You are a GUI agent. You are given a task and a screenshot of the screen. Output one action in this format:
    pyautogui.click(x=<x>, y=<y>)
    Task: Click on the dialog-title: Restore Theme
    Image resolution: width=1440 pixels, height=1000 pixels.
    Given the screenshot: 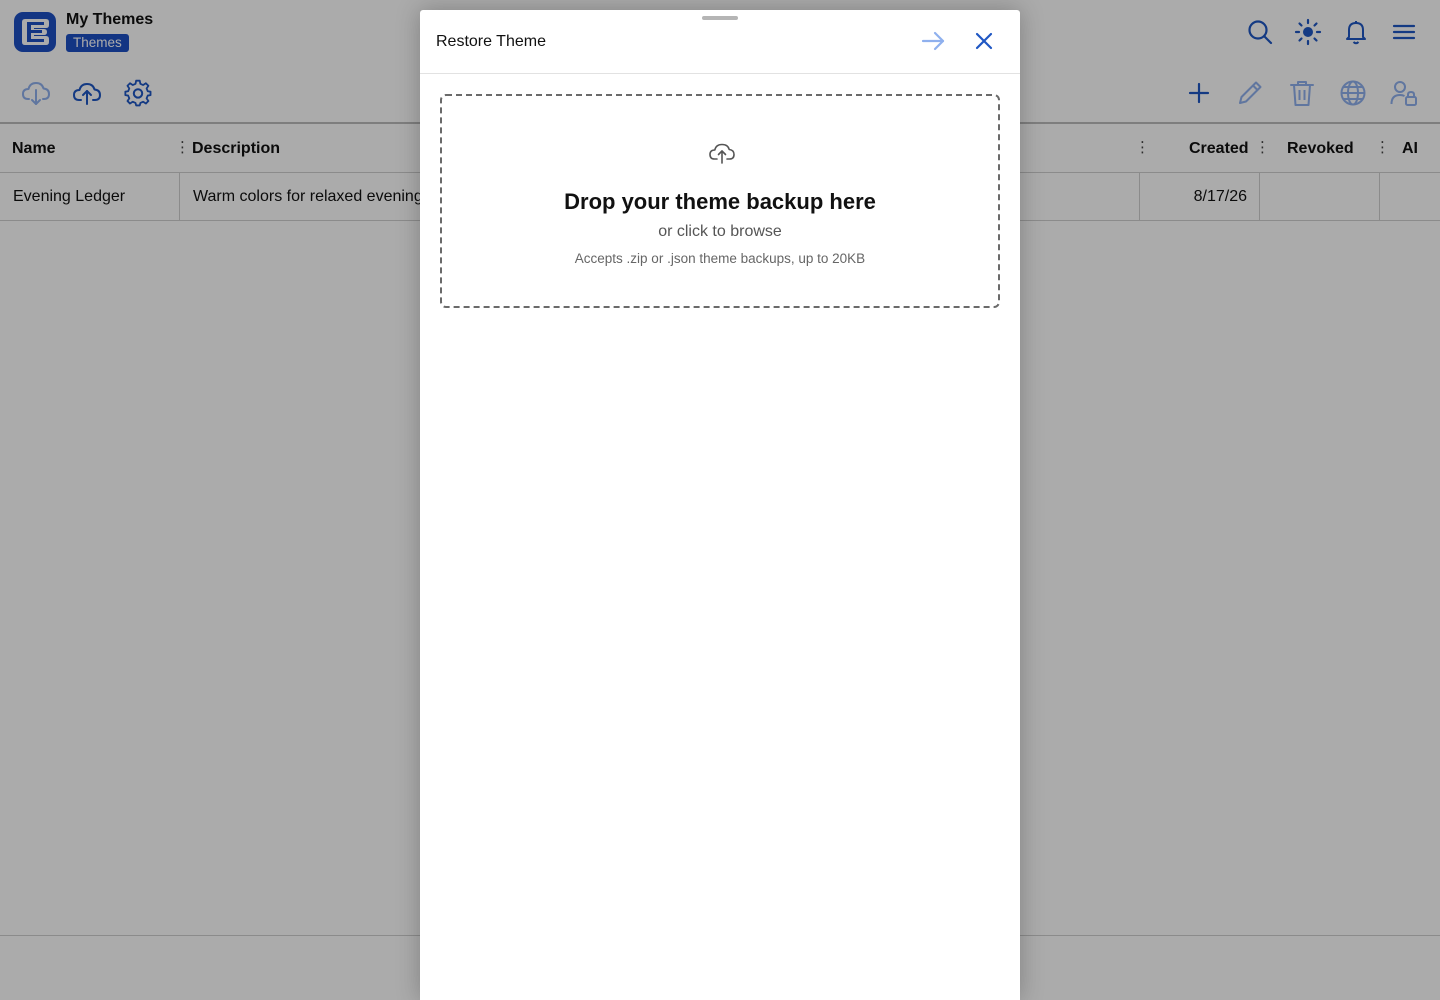 What is the action you would take?
    pyautogui.click(x=491, y=41)
    